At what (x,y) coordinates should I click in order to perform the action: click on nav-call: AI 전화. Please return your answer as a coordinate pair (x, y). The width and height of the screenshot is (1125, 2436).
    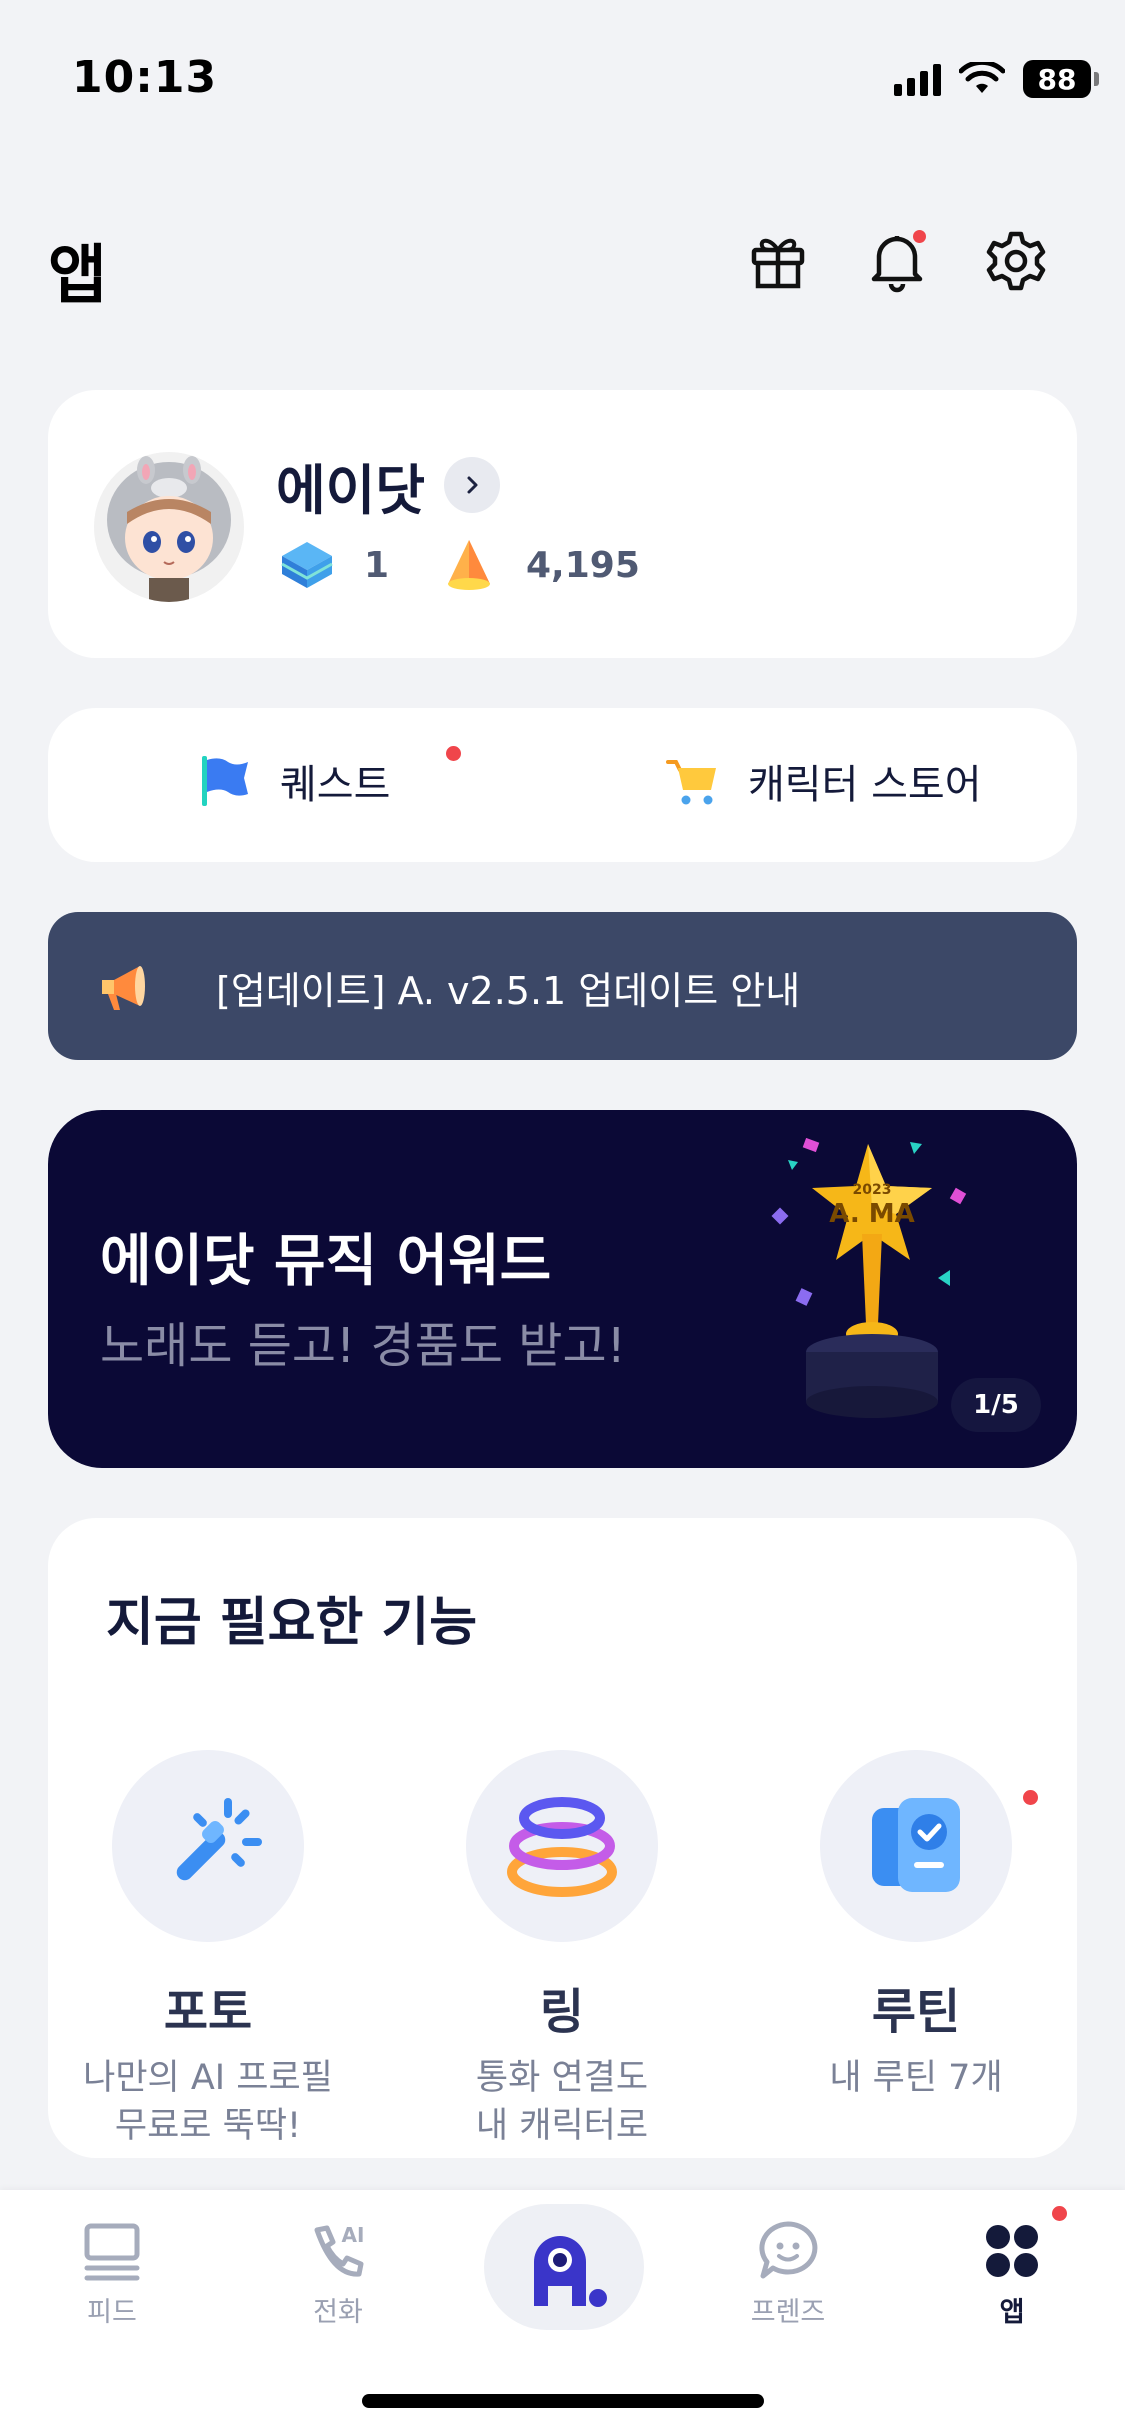
    Looking at the image, I should click on (338, 2272).